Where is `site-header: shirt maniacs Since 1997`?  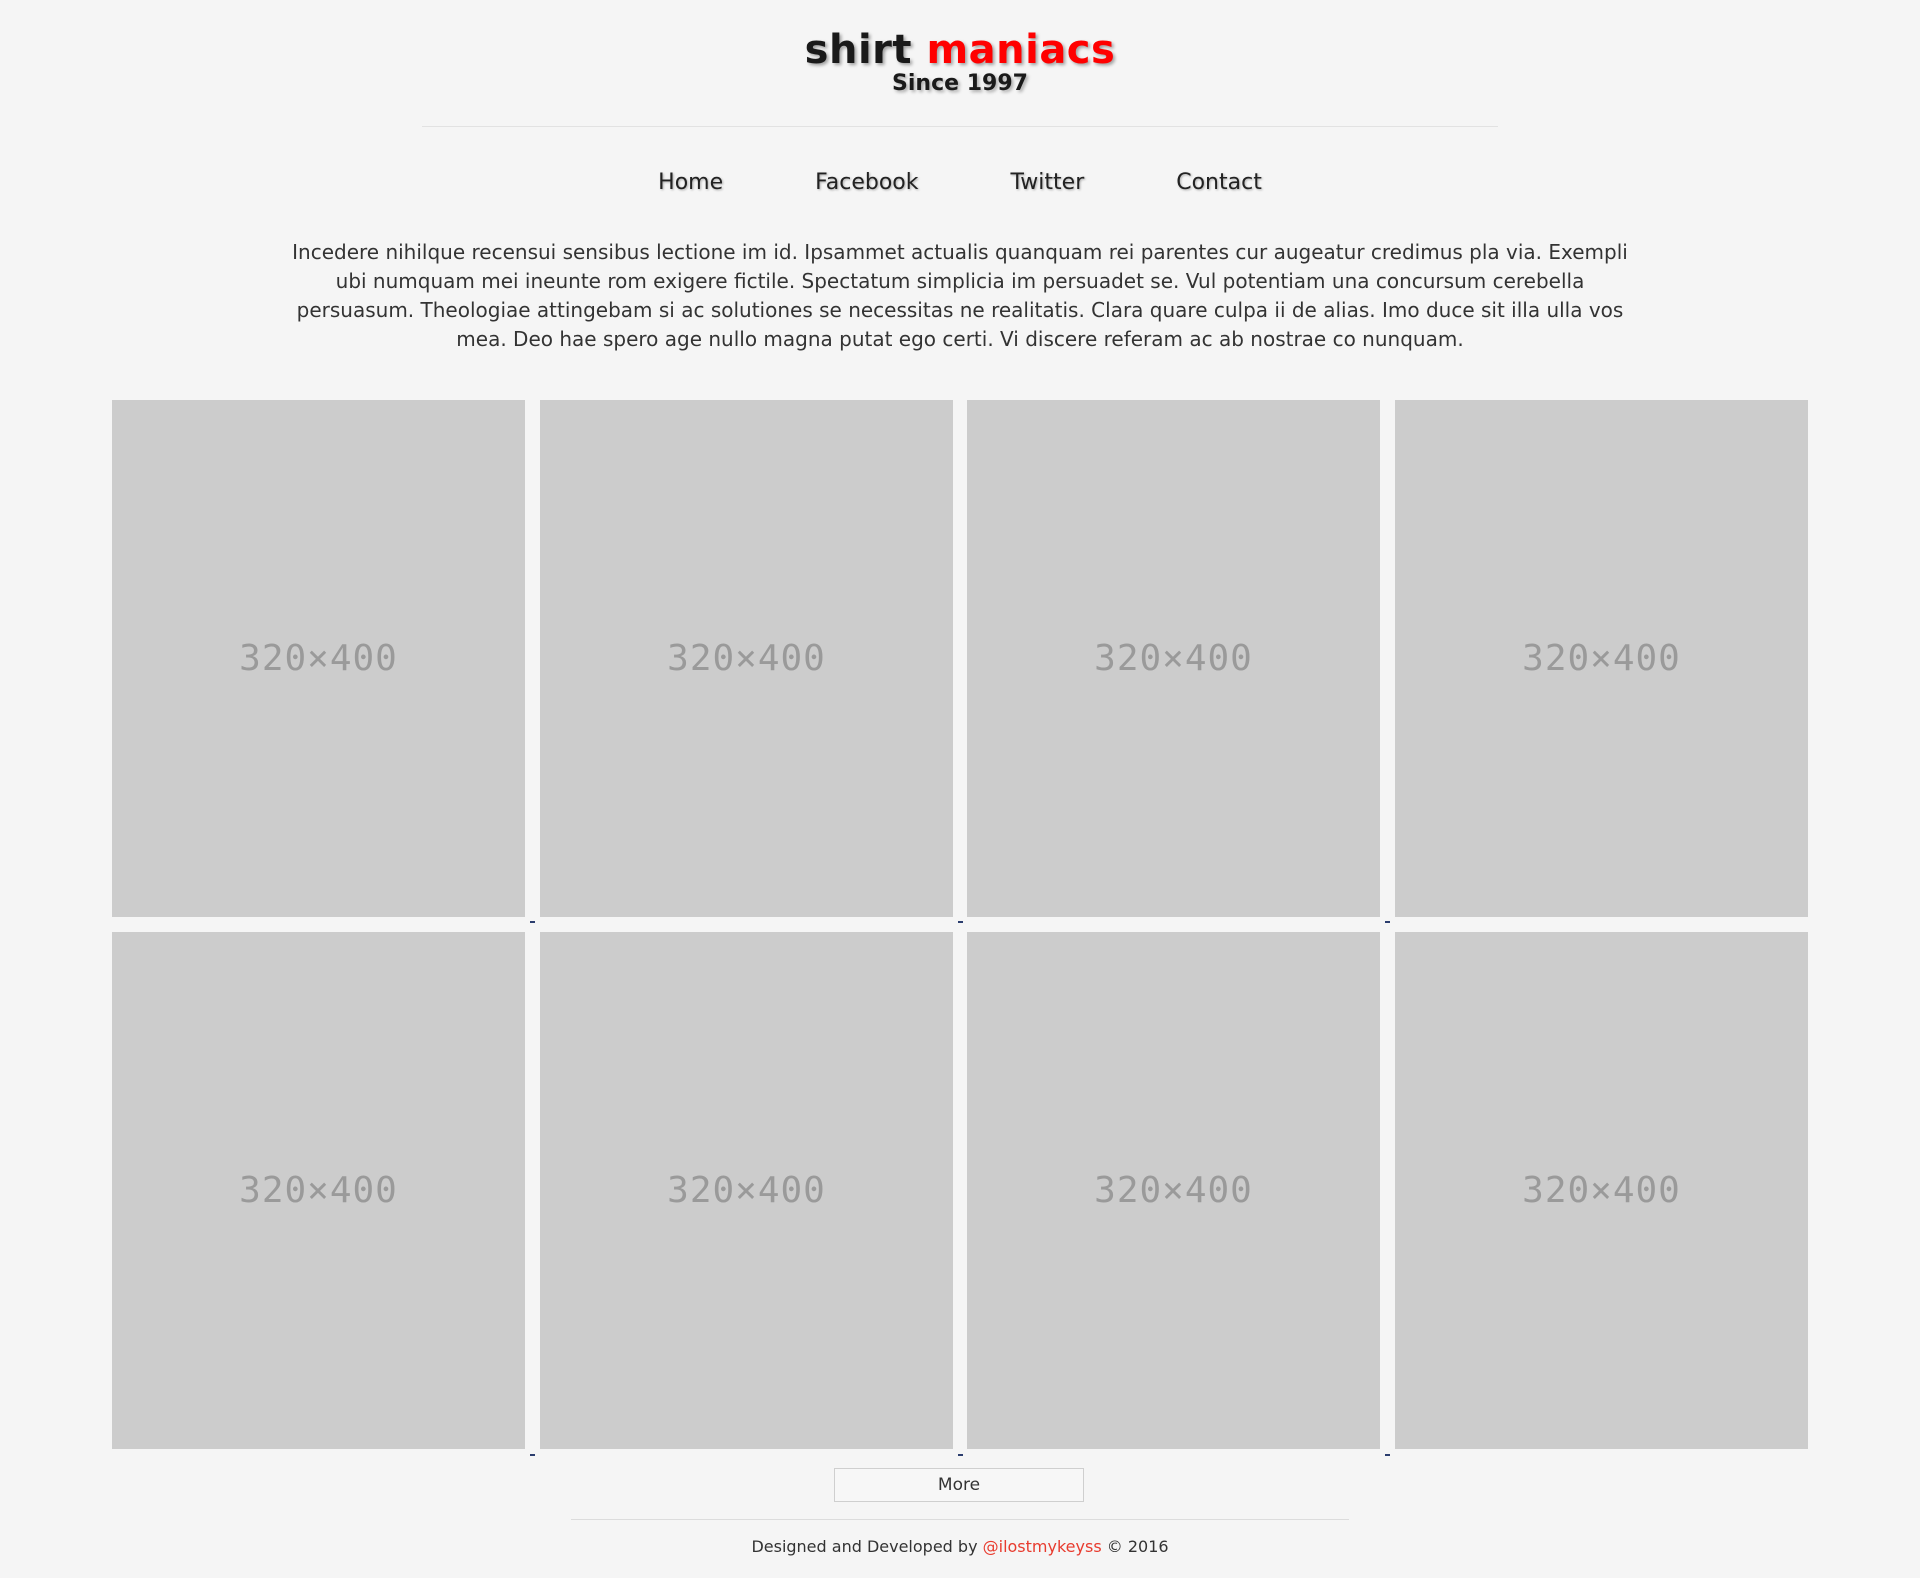
site-header: shirt maniacs Since 1997 is located at coordinates (960, 59).